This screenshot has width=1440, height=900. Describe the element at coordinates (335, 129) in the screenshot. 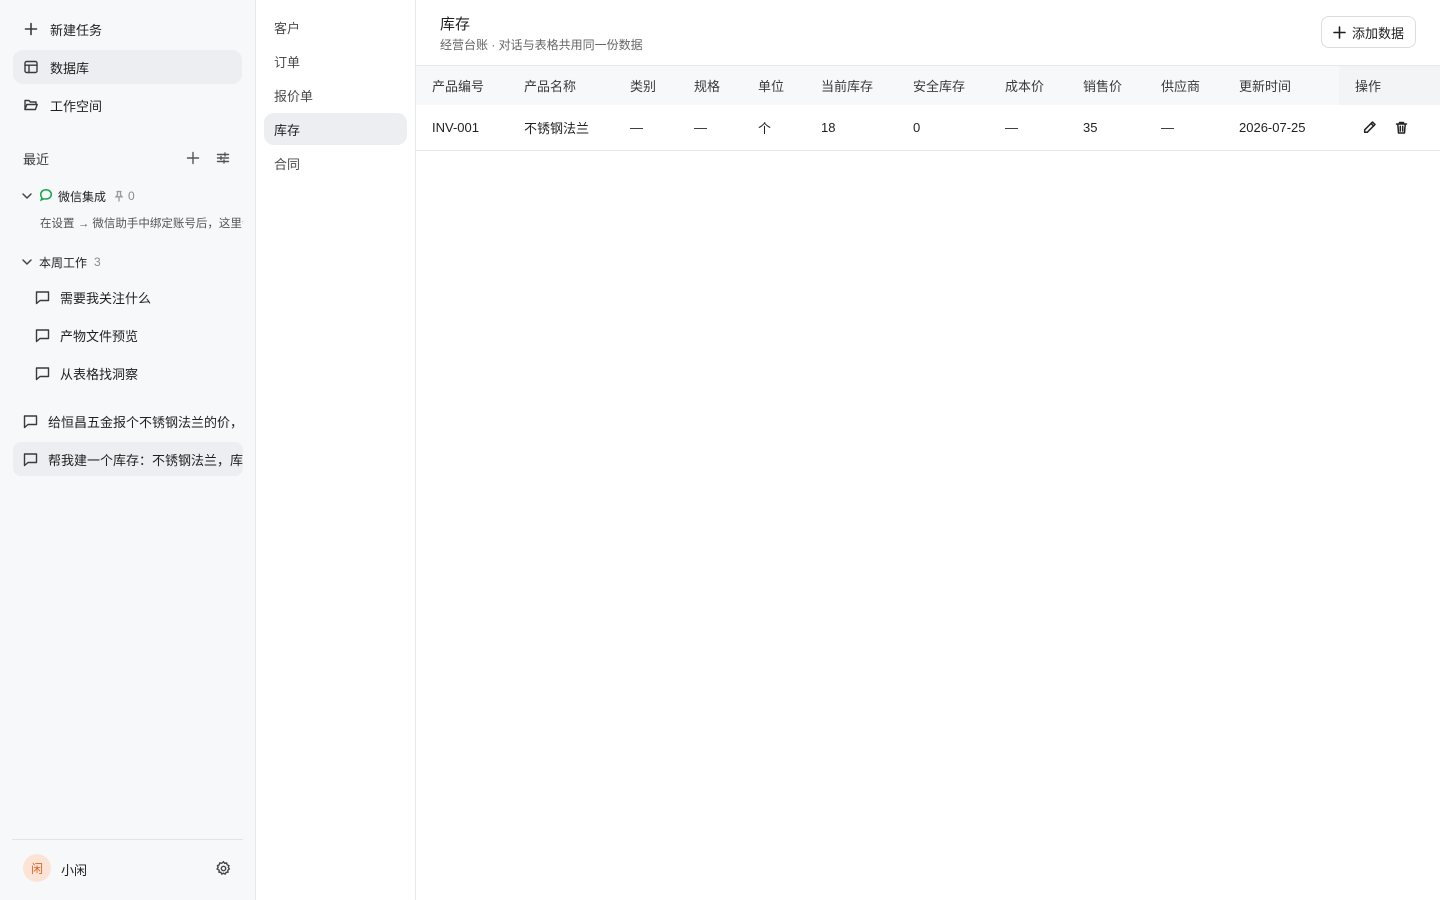

I see `table-item-inventory: 库存` at that location.